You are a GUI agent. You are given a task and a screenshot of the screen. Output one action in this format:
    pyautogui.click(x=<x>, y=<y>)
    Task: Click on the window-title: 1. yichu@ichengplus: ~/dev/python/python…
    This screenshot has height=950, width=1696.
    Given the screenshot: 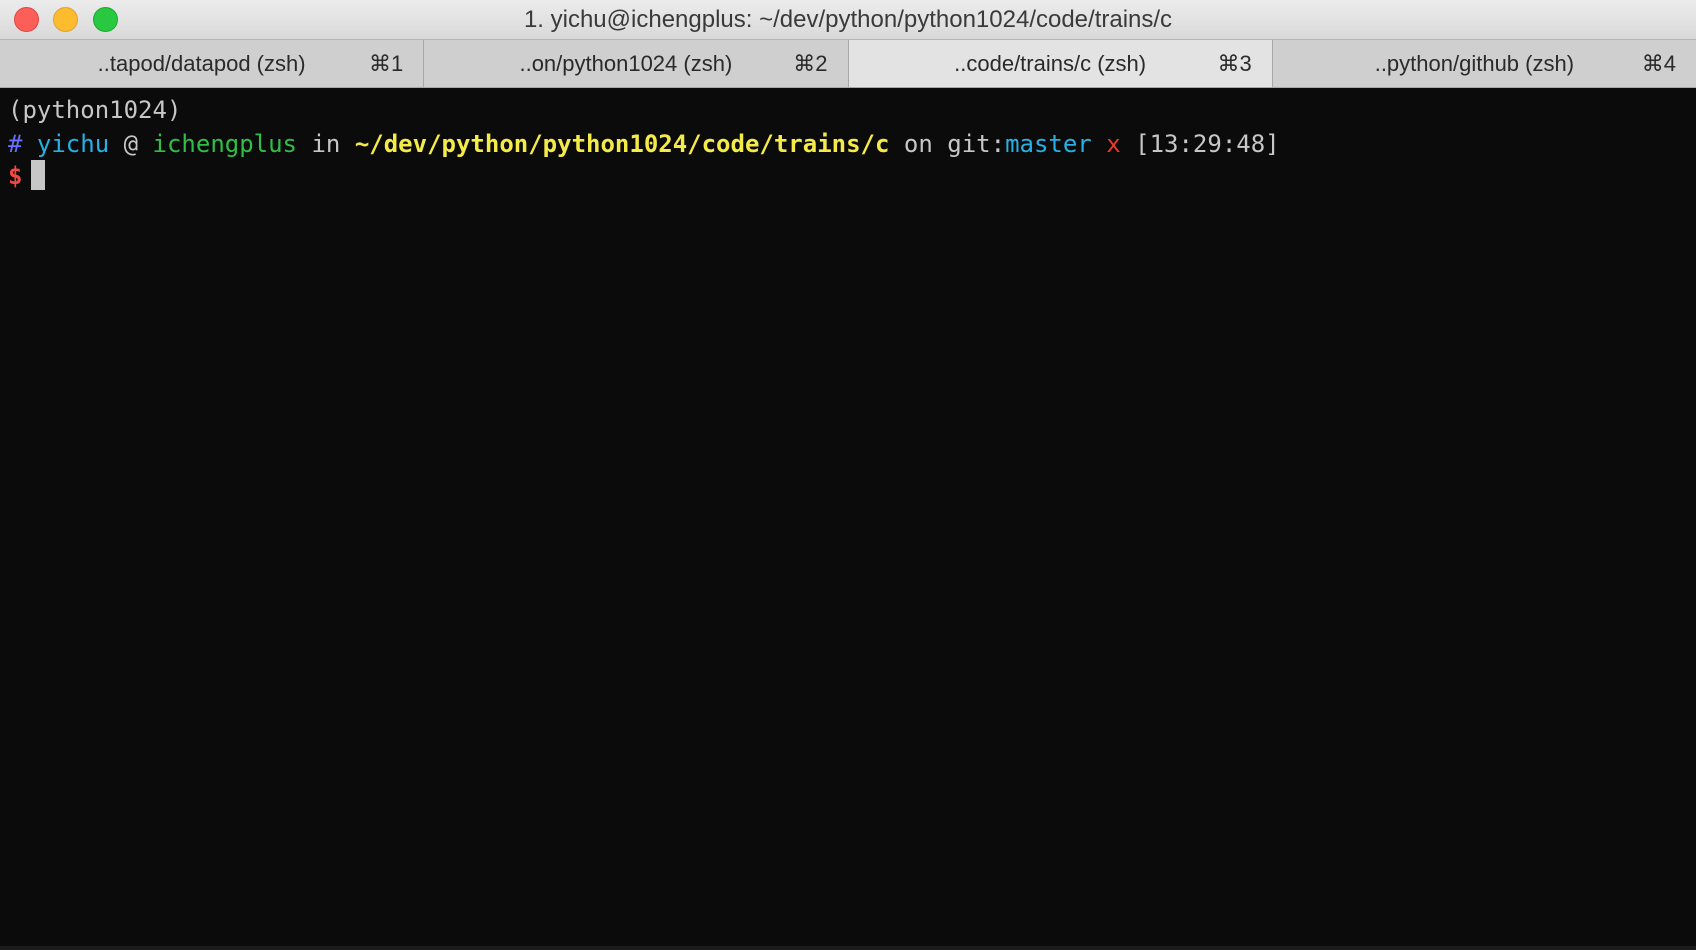 What is the action you would take?
    pyautogui.click(x=848, y=19)
    